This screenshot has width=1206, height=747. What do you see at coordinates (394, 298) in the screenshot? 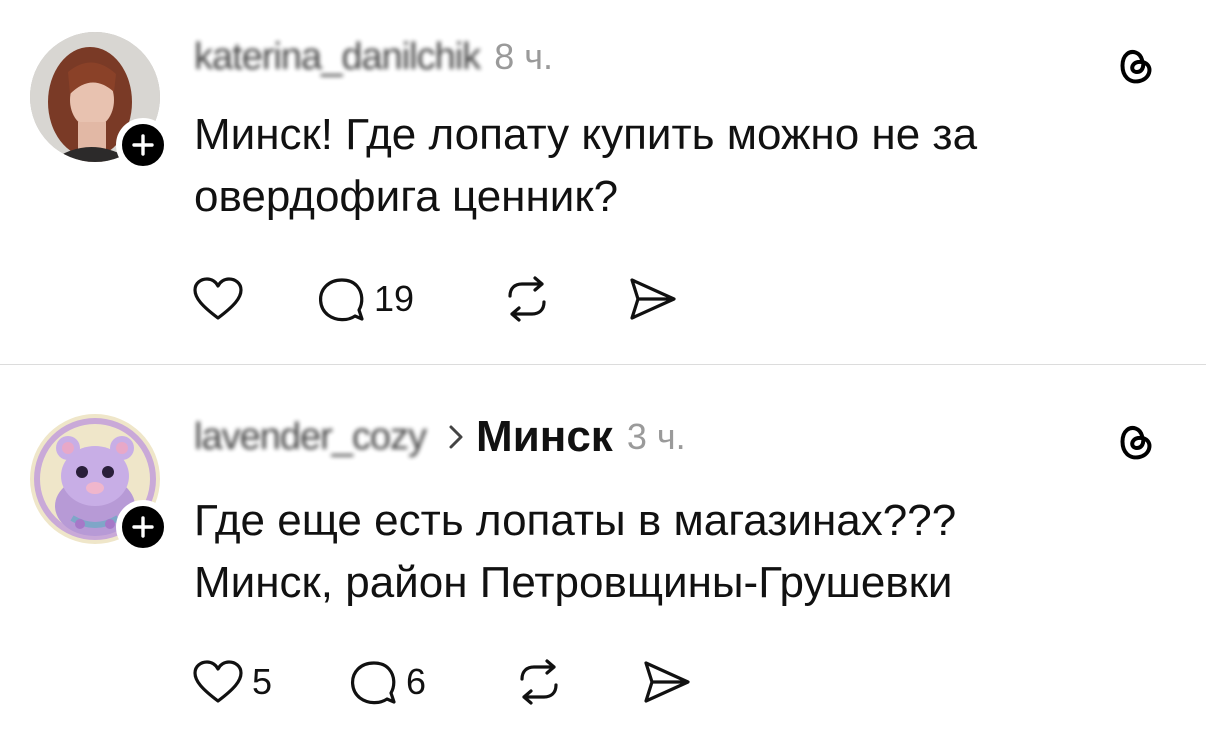
I see `reply-count: 19` at bounding box center [394, 298].